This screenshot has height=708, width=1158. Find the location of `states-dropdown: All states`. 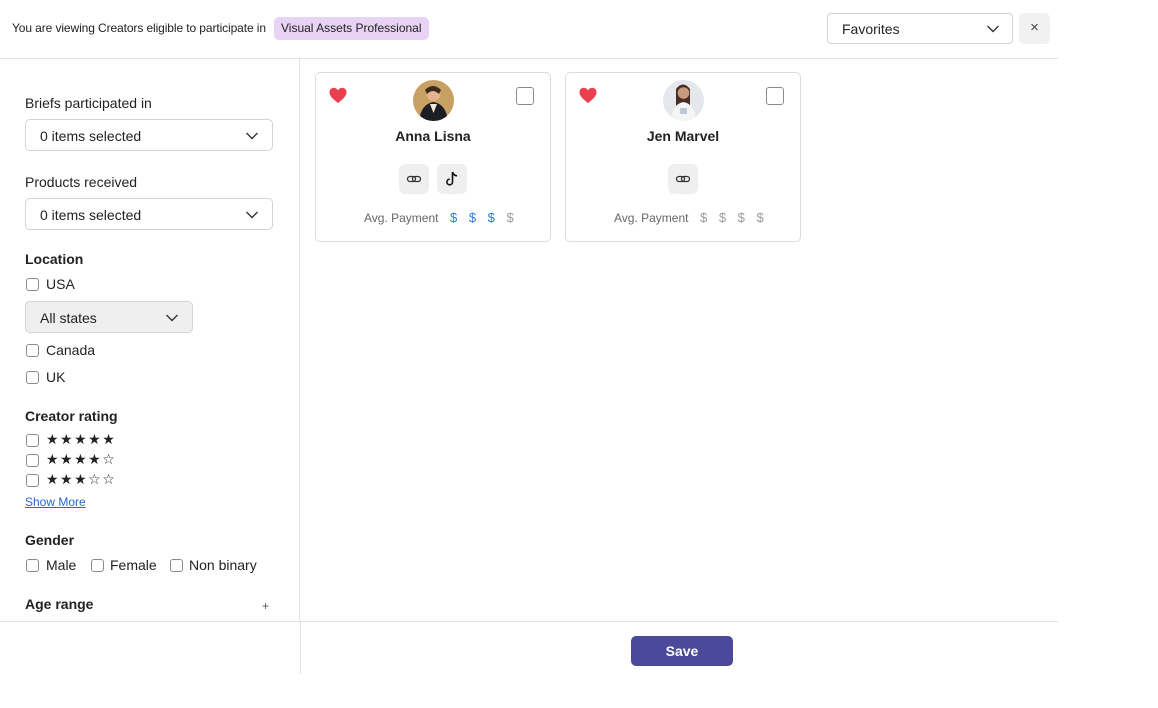

states-dropdown: All states is located at coordinates (109, 317).